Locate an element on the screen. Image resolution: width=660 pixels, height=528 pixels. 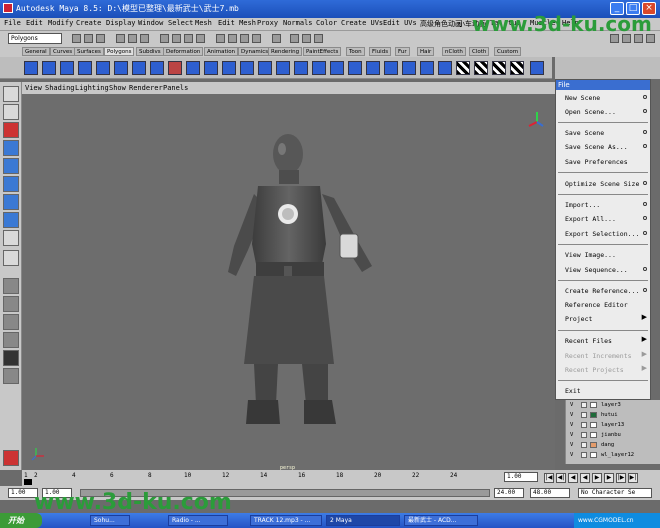
layout-four-icon is located at coordinates (11, 304).